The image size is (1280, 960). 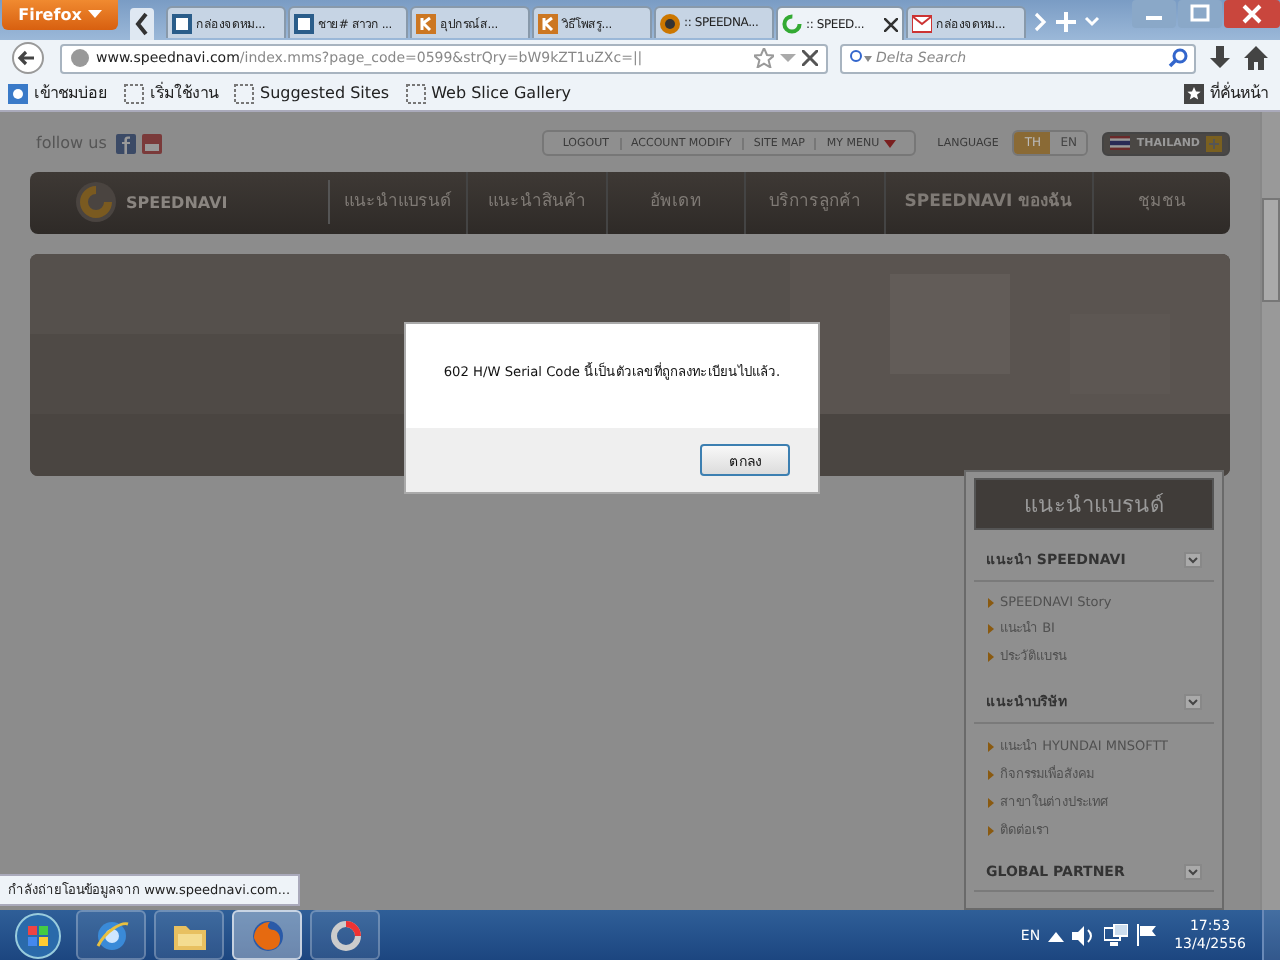 I want to click on facebook-icon, so click(x=126, y=143).